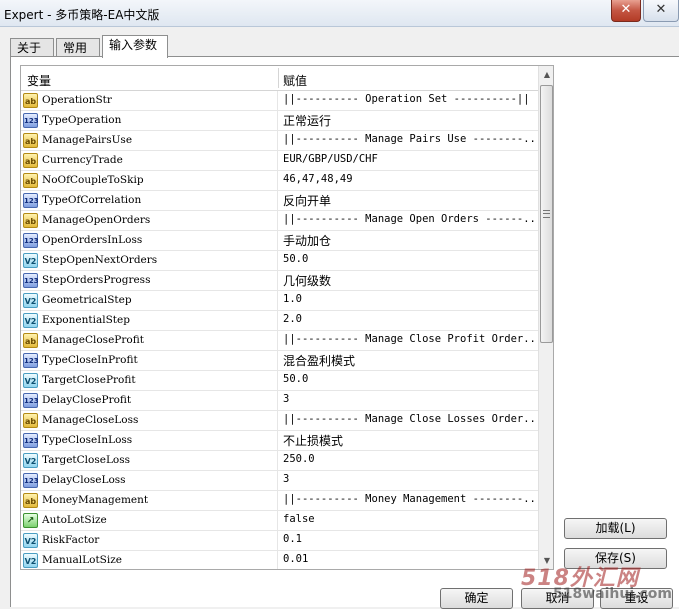  Describe the element at coordinates (279, 121) in the screenshot. I see `table-row: 123 TypeOperation 正常运行` at that location.